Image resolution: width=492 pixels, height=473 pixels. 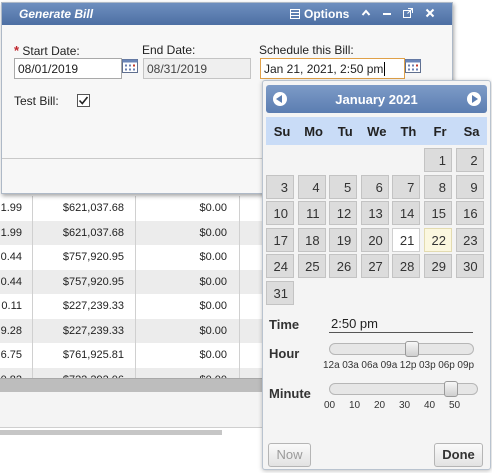 What do you see at coordinates (377, 131) in the screenshot?
I see `weekday-label: We` at bounding box center [377, 131].